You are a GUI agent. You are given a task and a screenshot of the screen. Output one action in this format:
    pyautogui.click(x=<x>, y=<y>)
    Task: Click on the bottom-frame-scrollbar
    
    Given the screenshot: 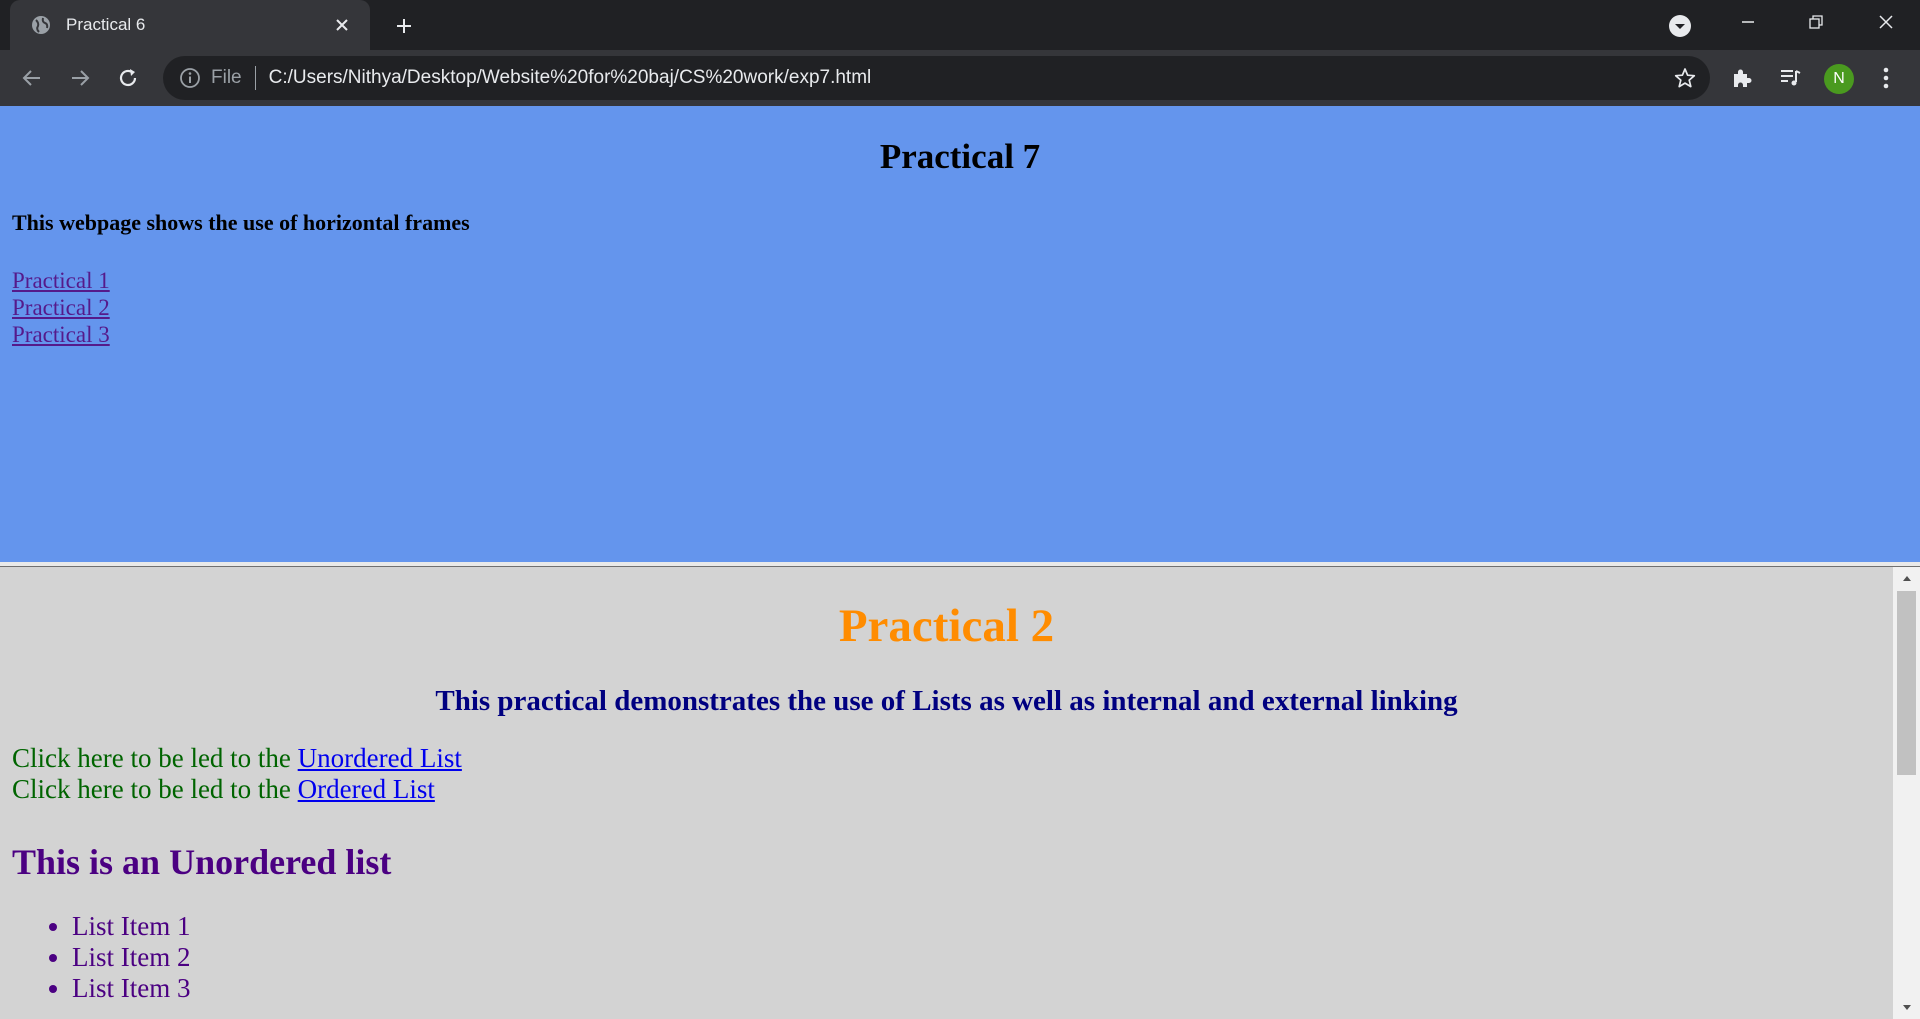 What is the action you would take?
    pyautogui.click(x=1906, y=793)
    